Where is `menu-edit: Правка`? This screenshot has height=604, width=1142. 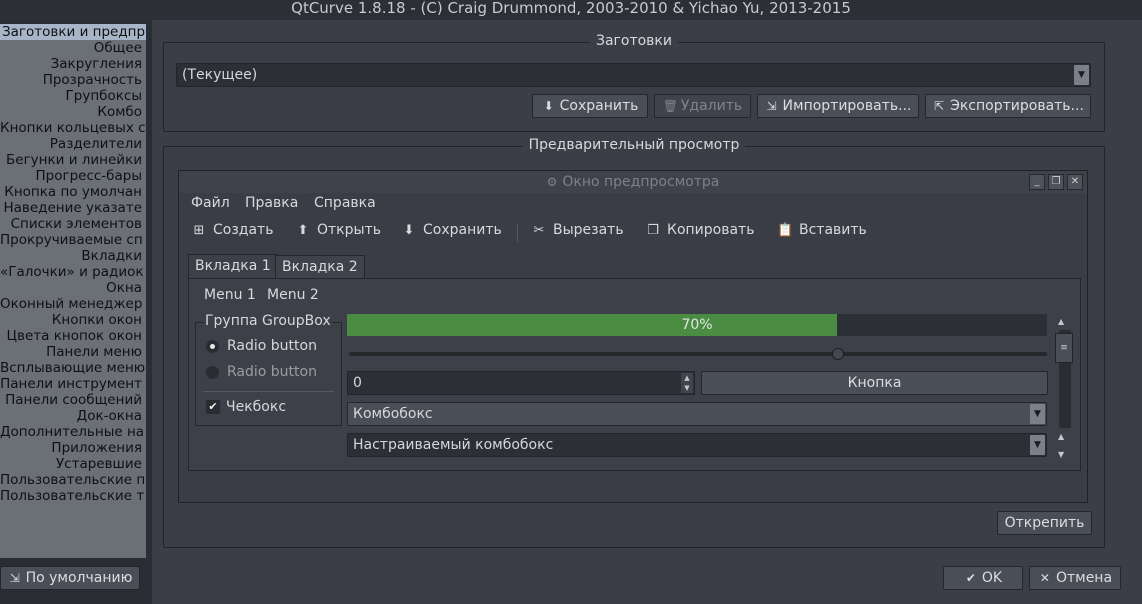
menu-edit: Правка is located at coordinates (271, 203).